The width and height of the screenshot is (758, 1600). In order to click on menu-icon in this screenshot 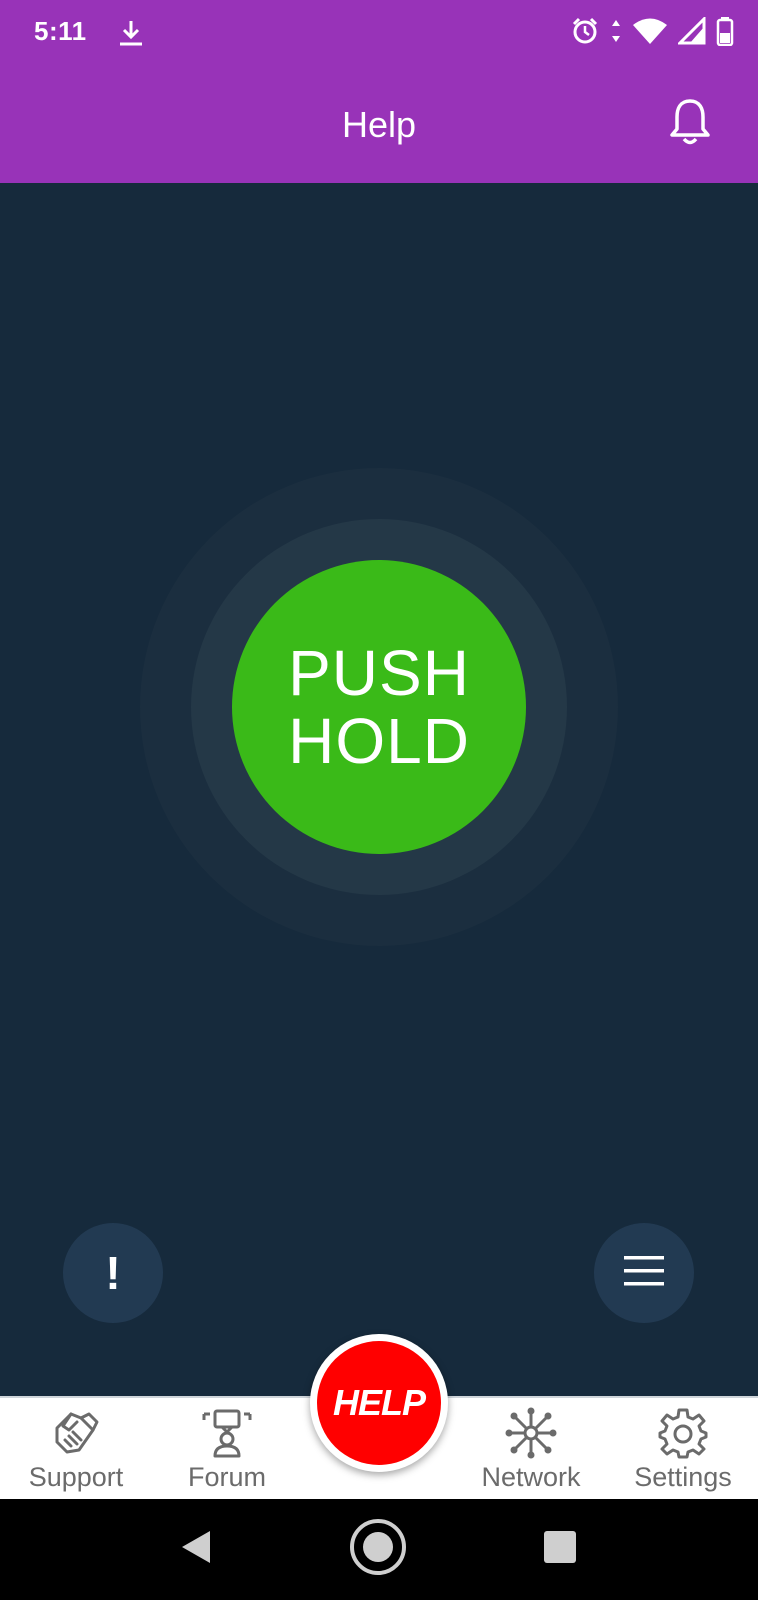, I will do `click(644, 1273)`.